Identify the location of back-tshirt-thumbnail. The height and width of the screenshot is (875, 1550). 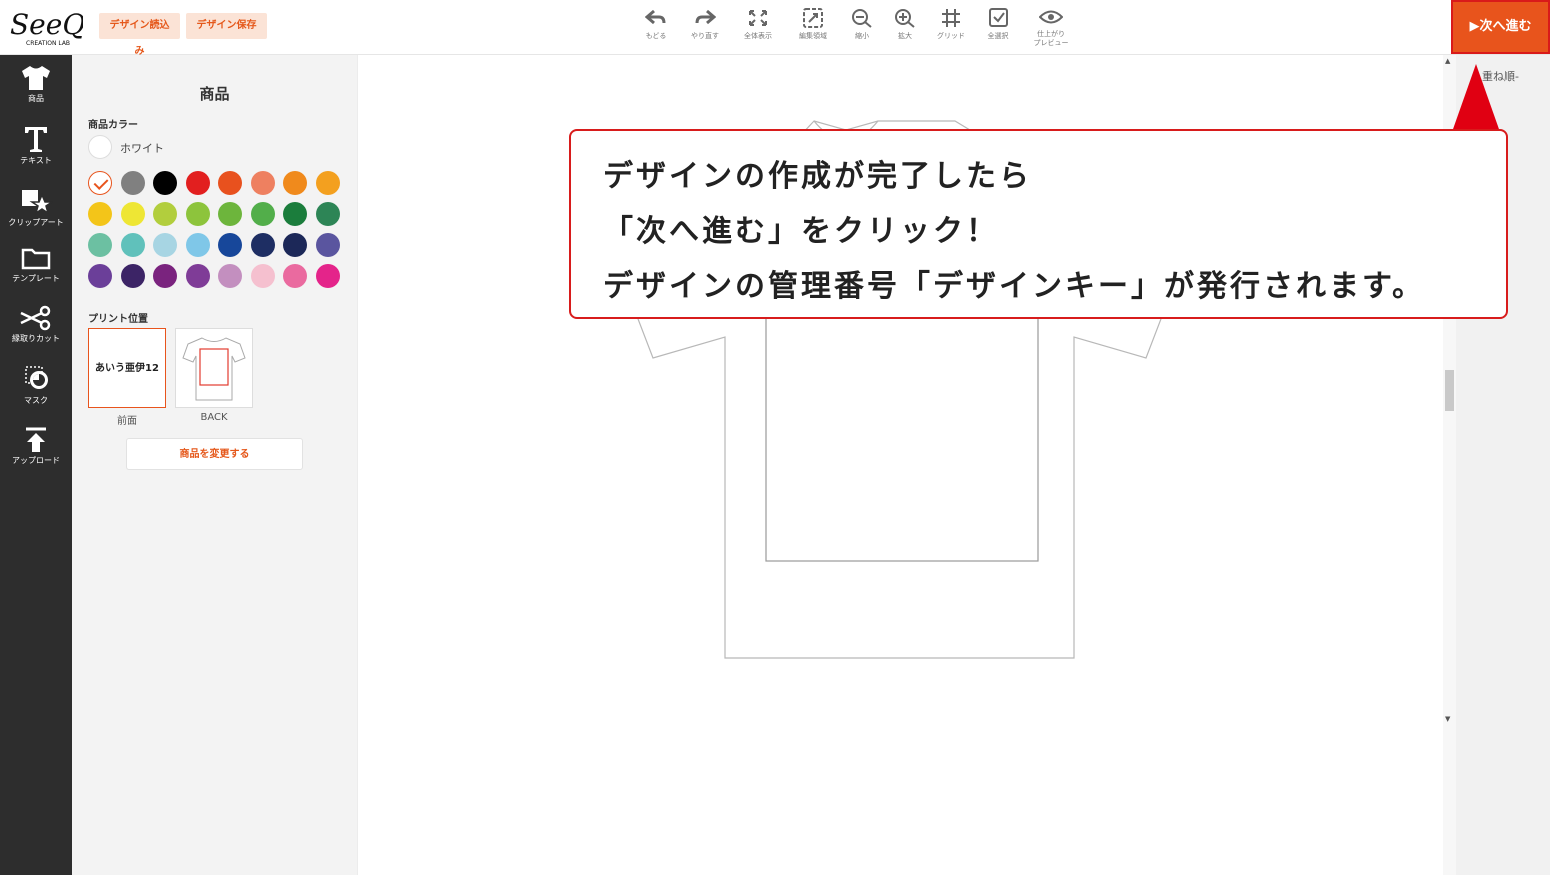
(214, 369).